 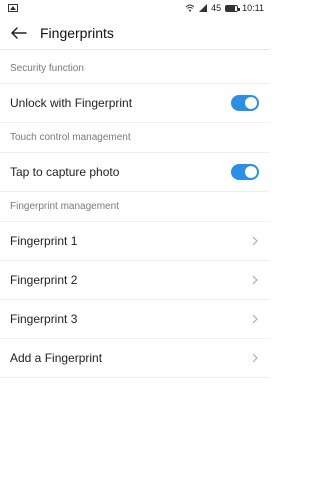 I want to click on fingerprint-2-row: Fingerprint 2, so click(x=135, y=280).